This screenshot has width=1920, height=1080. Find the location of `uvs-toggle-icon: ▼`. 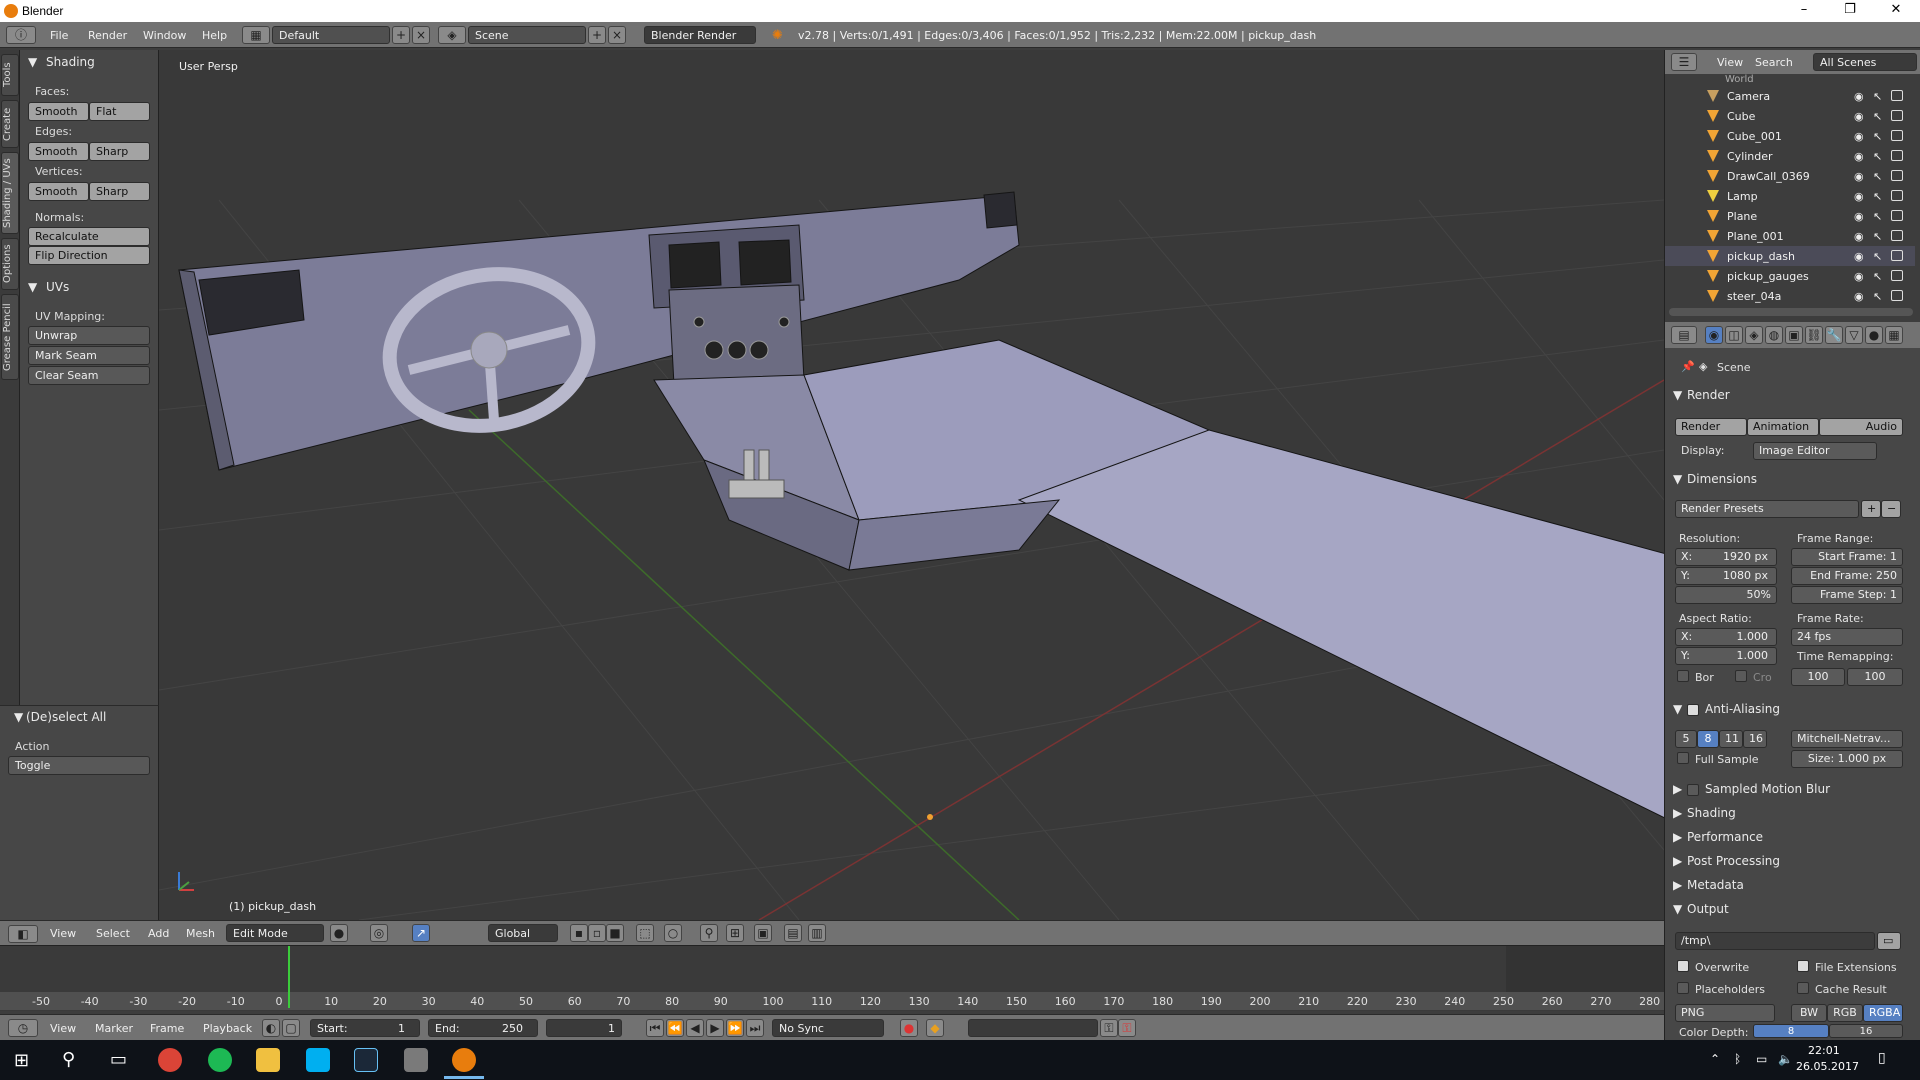

uvs-toggle-icon: ▼ is located at coordinates (32, 287).